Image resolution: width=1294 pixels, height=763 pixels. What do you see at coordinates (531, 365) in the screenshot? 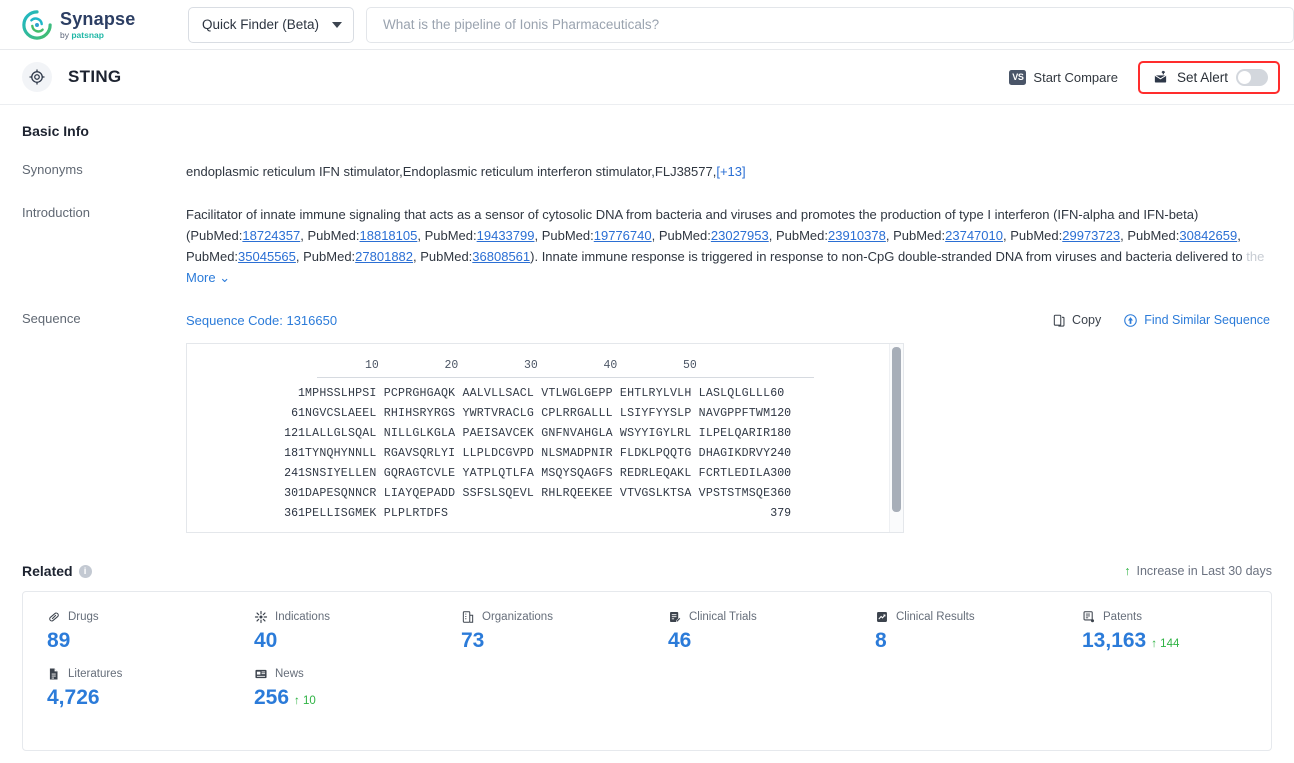
I see `ruler-tick: 30` at bounding box center [531, 365].